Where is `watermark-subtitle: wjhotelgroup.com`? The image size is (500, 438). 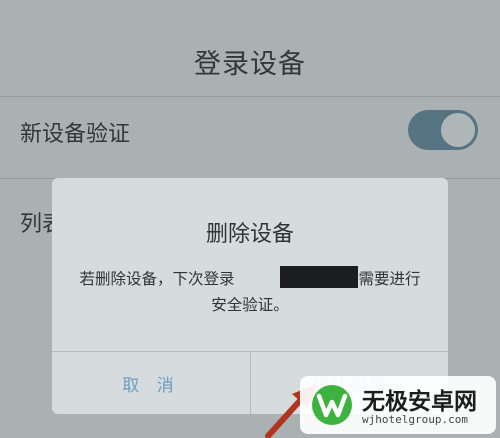
watermark-subtitle: wjhotelgroup.com is located at coordinates (415, 419).